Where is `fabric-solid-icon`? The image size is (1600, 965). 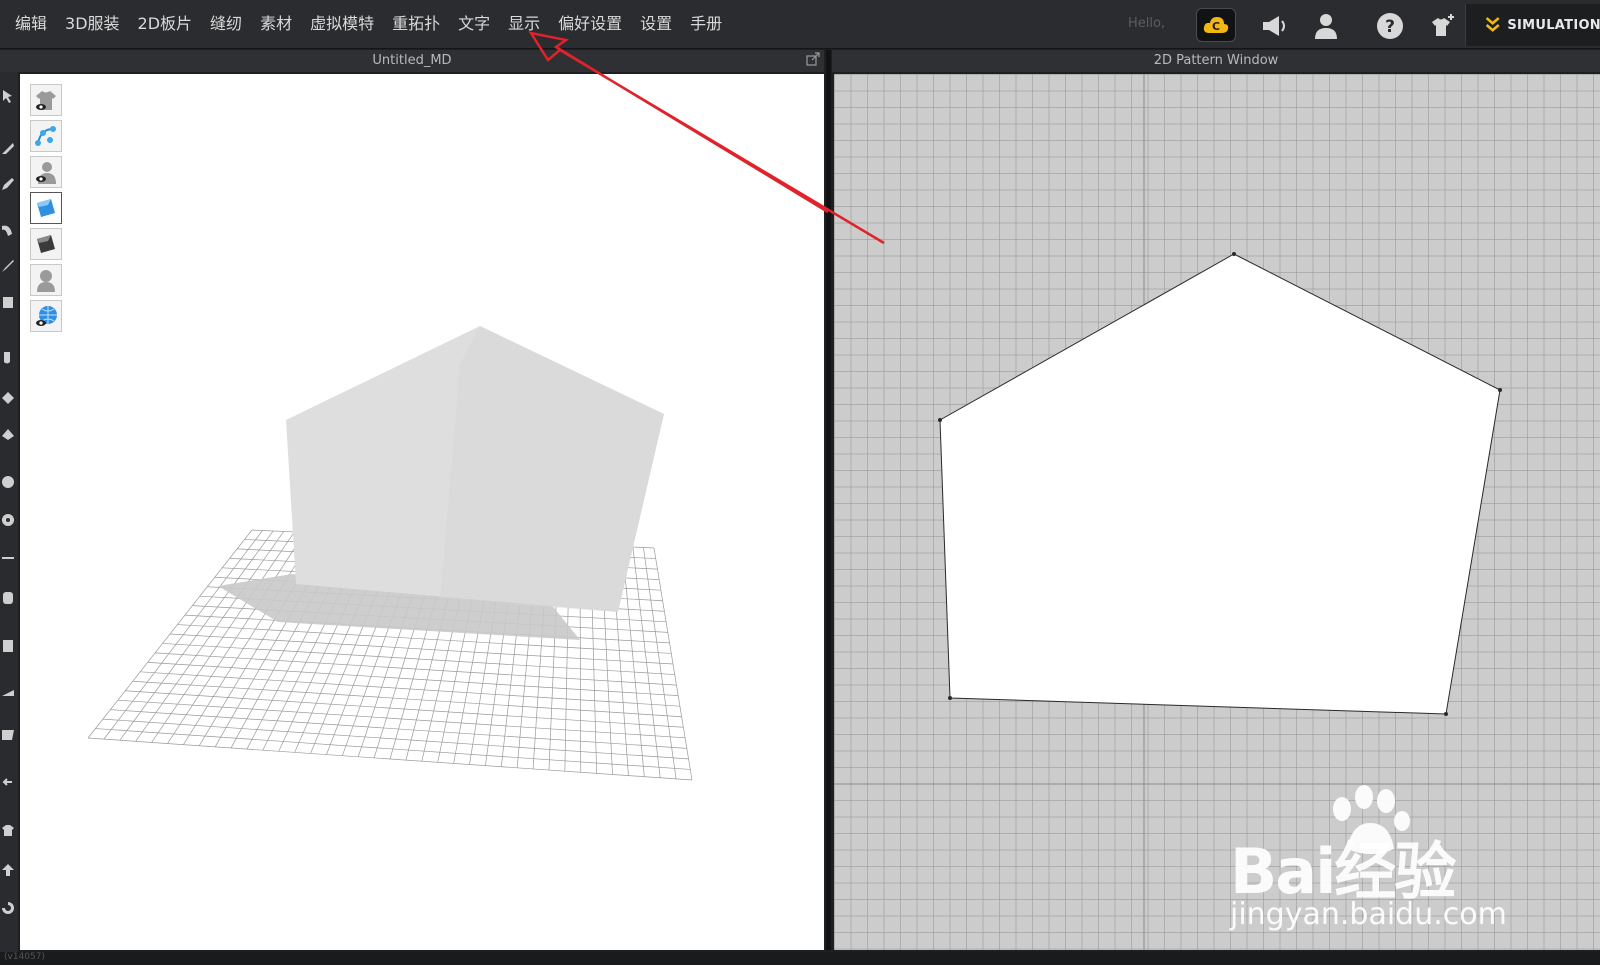
fabric-solid-icon is located at coordinates (46, 244).